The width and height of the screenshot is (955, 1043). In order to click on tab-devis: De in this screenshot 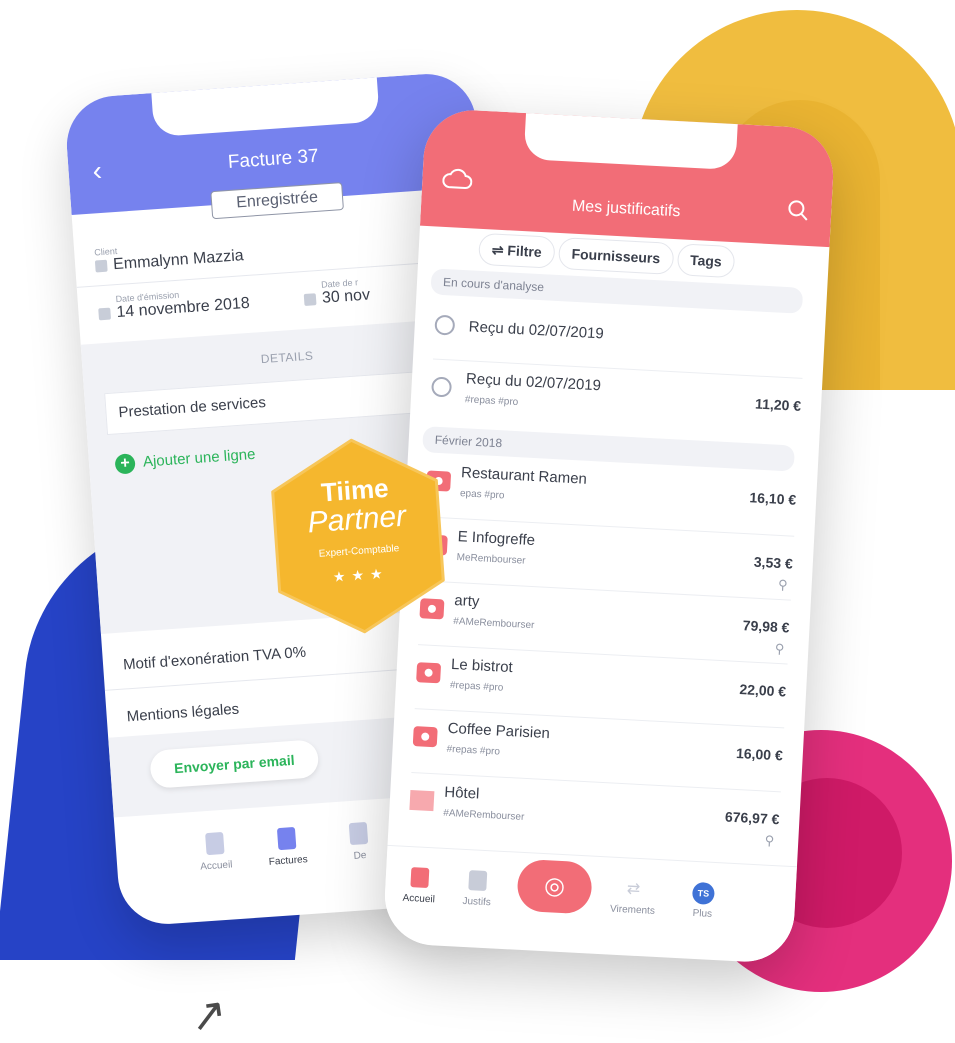, I will do `click(359, 842)`.